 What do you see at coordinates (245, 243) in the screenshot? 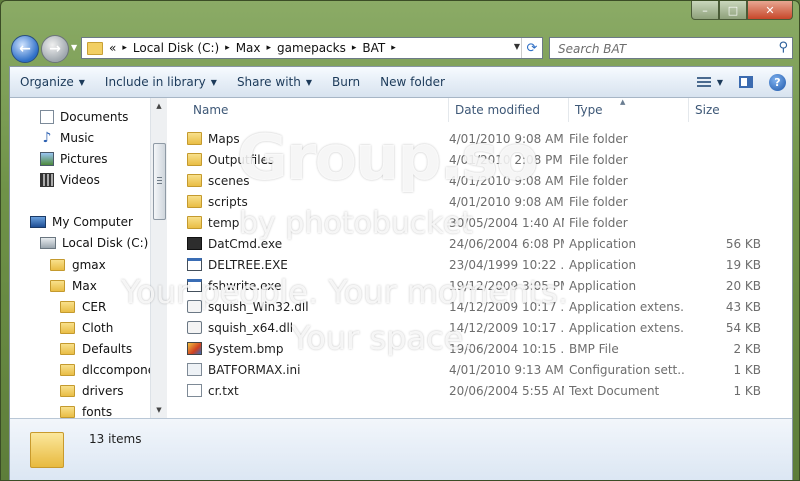
I see `file-name-text: DatCmd.exe` at bounding box center [245, 243].